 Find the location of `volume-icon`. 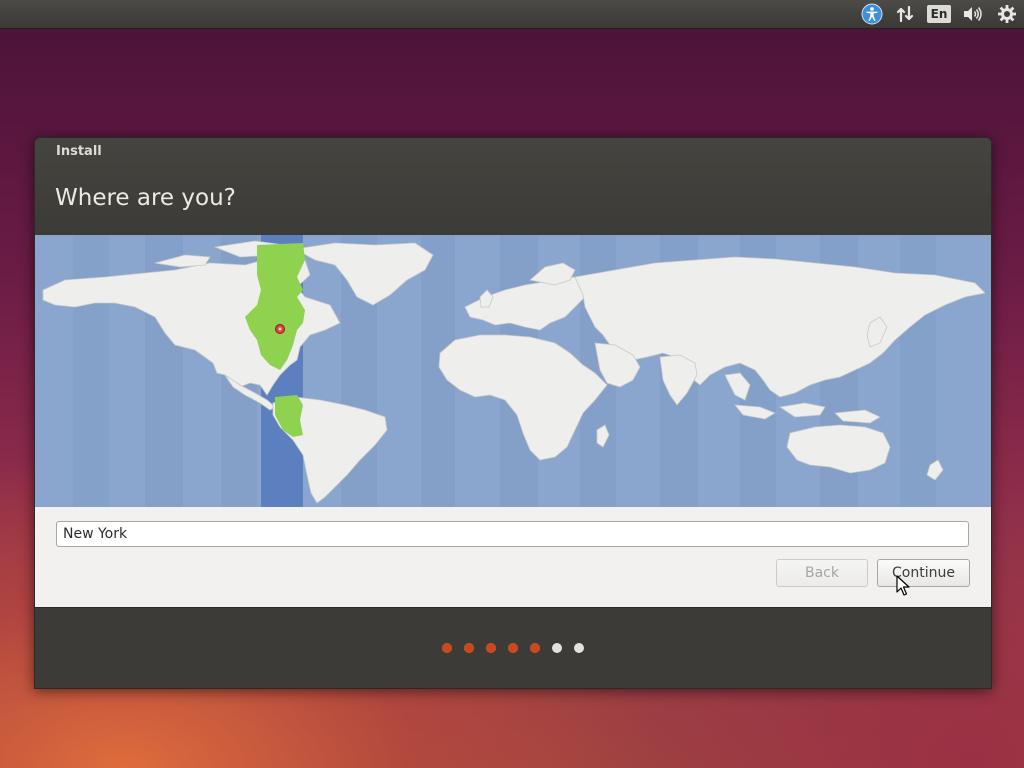

volume-icon is located at coordinates (972, 14).